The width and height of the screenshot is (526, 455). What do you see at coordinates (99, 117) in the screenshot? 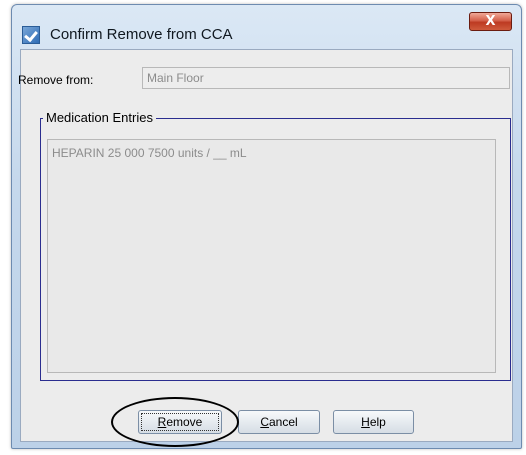
I see `medication-entries-legend: Medication Entries` at bounding box center [99, 117].